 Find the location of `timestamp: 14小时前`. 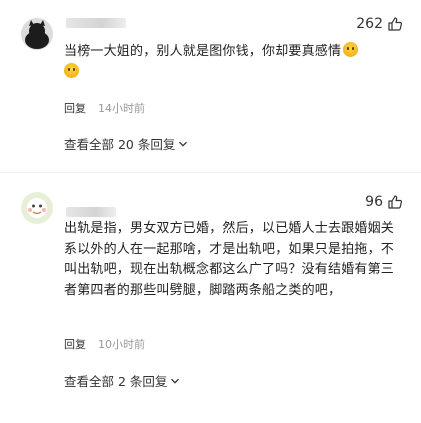

timestamp: 14小时前 is located at coordinates (121, 108).